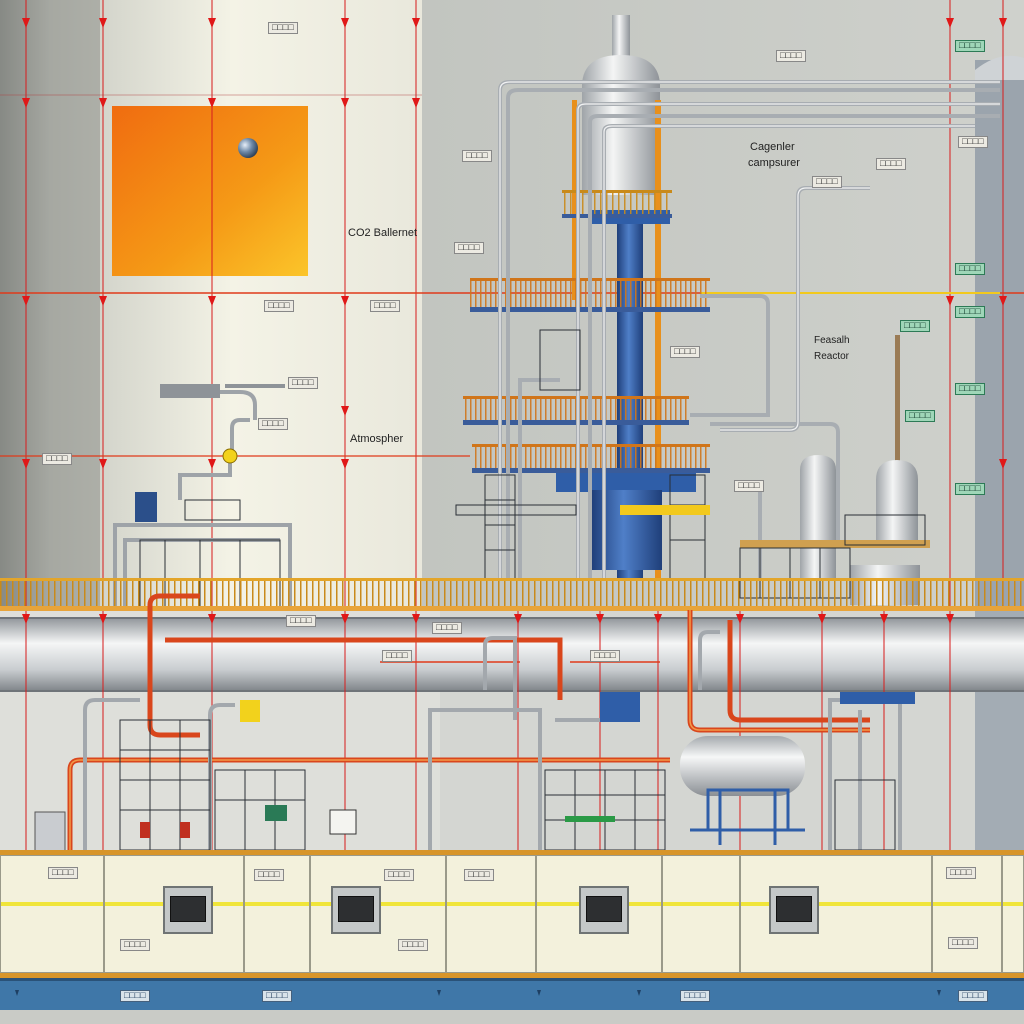 This screenshot has height=1024, width=1024. What do you see at coordinates (383, 233) in the screenshot?
I see `co2-balance-label: CO2 Ballernet` at bounding box center [383, 233].